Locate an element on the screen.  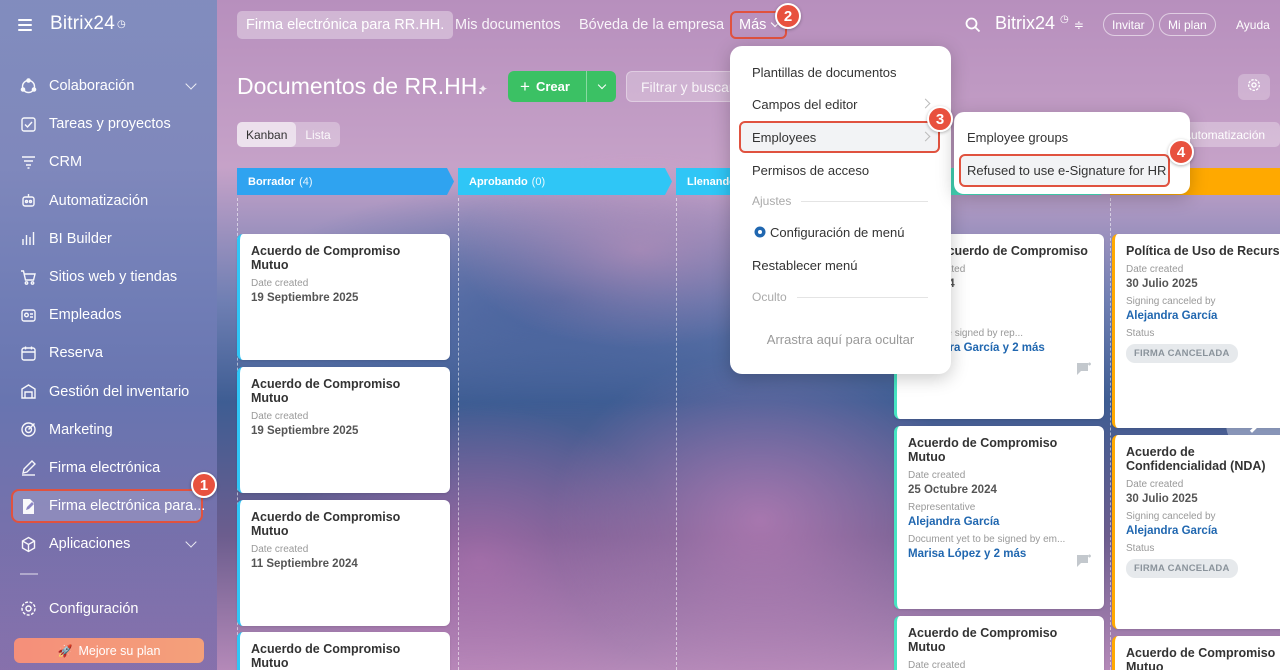
filter-search-input: Filtrar y buscar is located at coordinates (686, 86).